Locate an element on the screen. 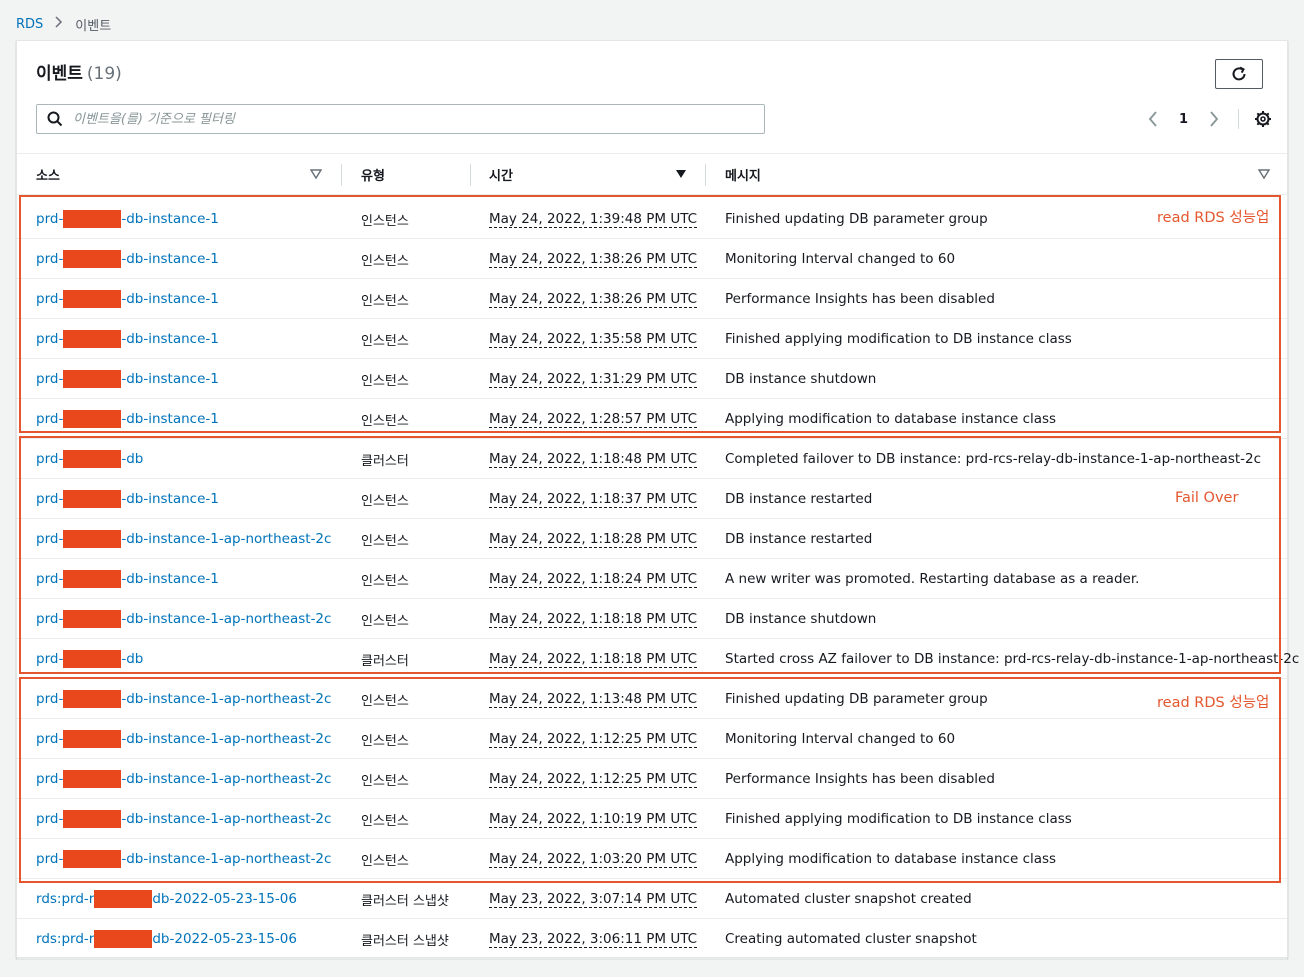  annotation-label-group3: read RDS 성능업 is located at coordinates (1213, 703).